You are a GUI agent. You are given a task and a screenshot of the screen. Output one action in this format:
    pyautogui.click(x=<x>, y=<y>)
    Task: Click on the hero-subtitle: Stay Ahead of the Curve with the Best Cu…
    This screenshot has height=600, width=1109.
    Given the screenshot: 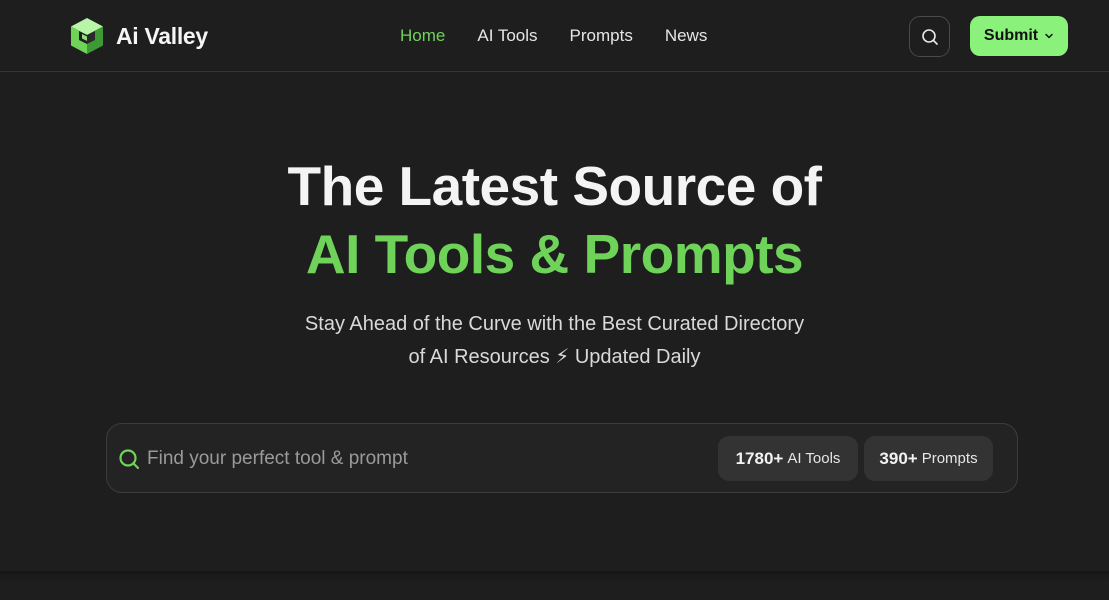 What is the action you would take?
    pyautogui.click(x=554, y=341)
    